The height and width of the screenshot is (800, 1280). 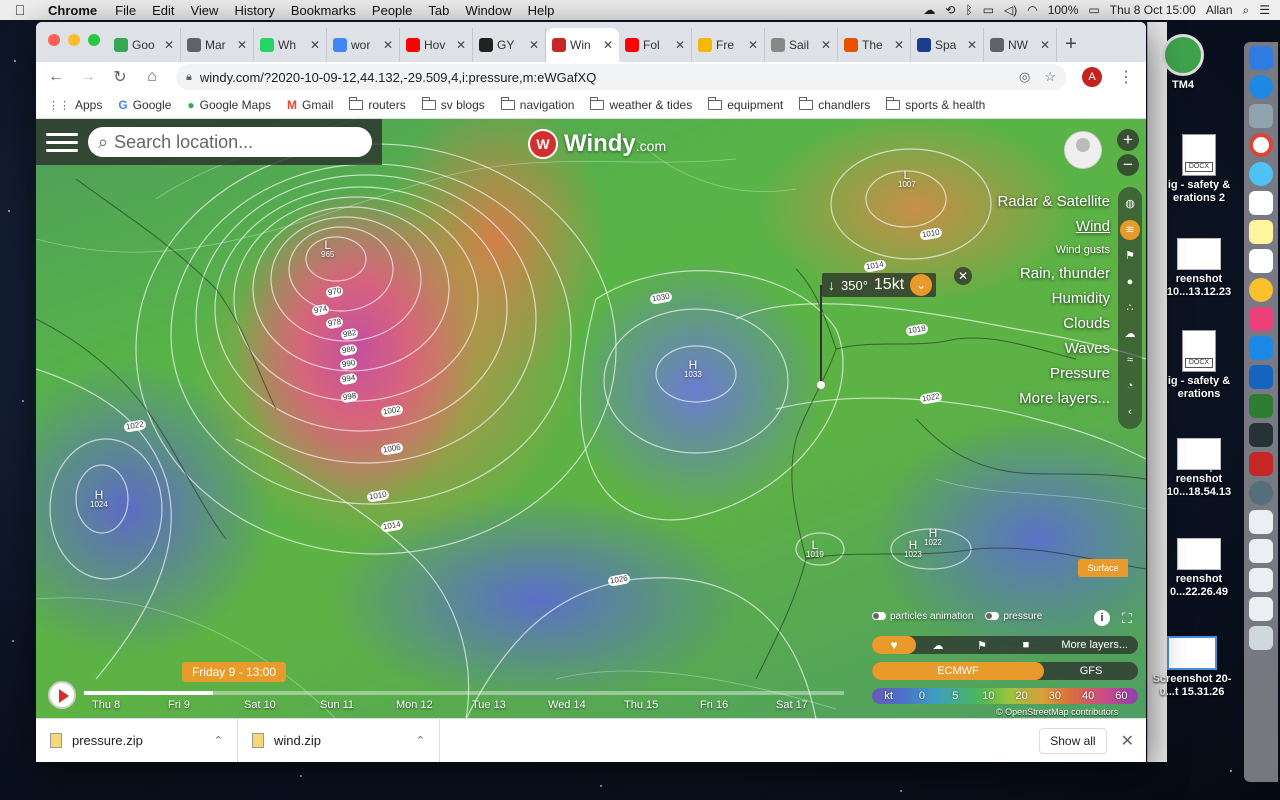 I want to click on menu-view: View, so click(x=204, y=10).